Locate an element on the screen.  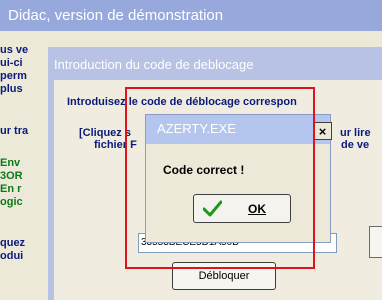
note-text: de ve is located at coordinates (355, 145).